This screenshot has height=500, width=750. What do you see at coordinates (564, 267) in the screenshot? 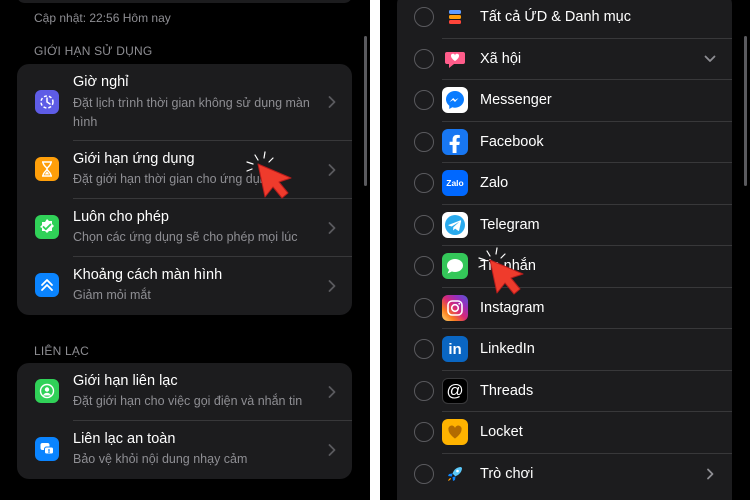
I see `list-item-messages: Tin nhắn` at bounding box center [564, 267].